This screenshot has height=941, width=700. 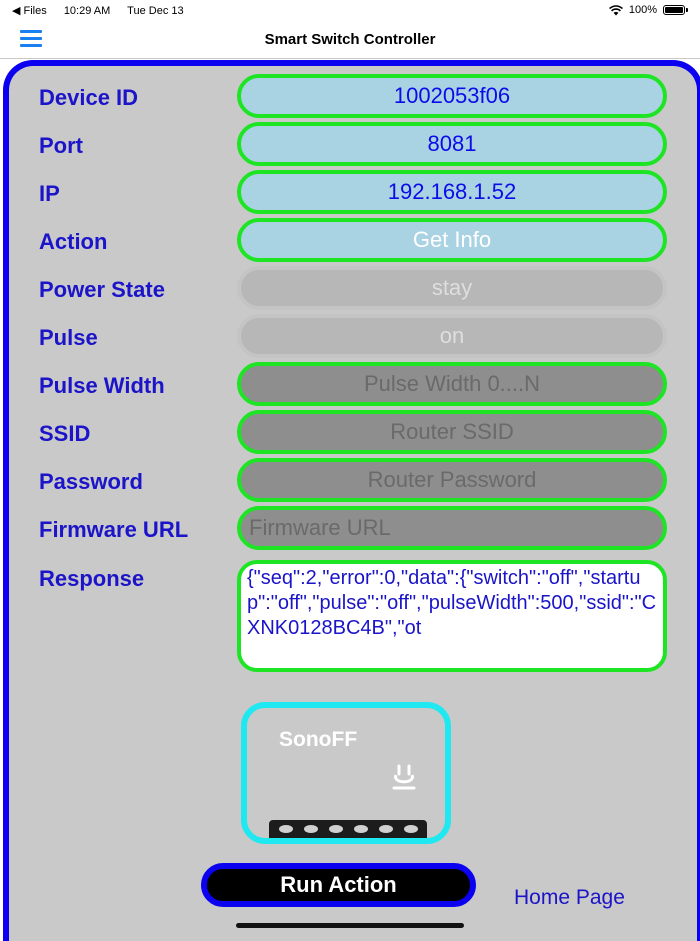 What do you see at coordinates (452, 336) in the screenshot?
I see `pulse-picker: on` at bounding box center [452, 336].